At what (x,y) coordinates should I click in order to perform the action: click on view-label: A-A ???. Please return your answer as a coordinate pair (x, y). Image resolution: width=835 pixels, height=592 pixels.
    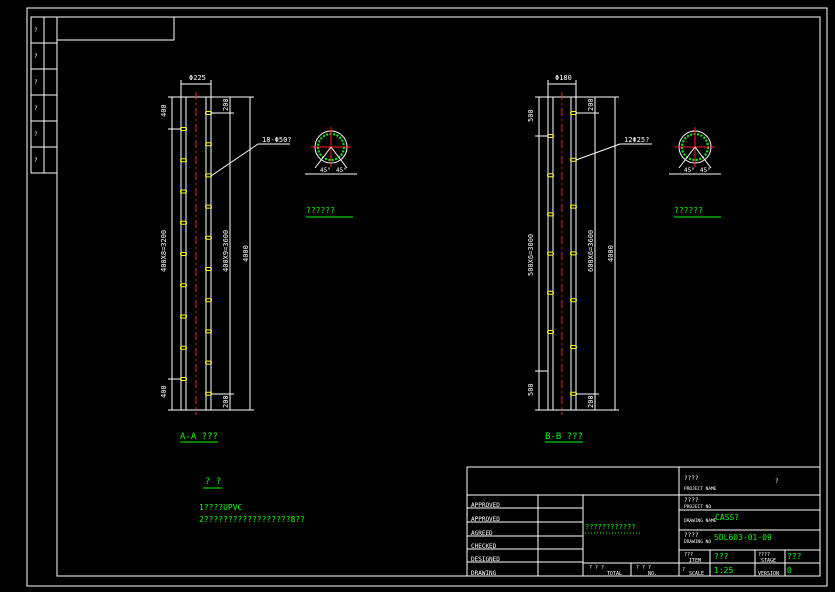
    Looking at the image, I should click on (199, 437).